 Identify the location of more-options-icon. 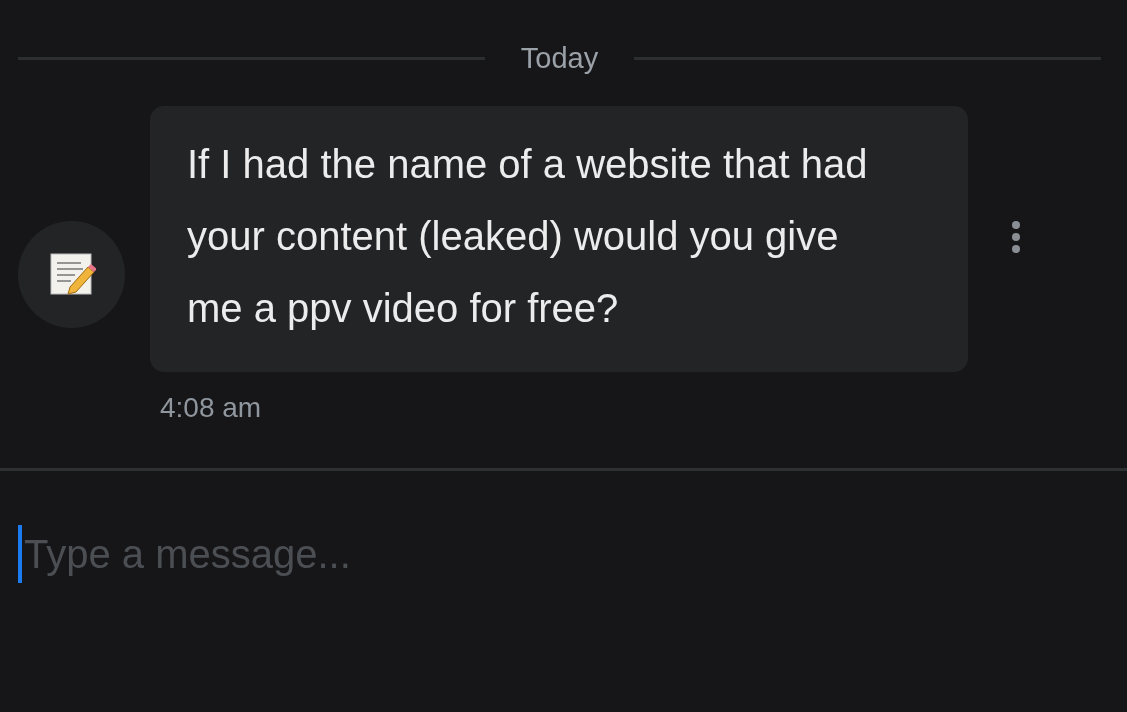
(1016, 236).